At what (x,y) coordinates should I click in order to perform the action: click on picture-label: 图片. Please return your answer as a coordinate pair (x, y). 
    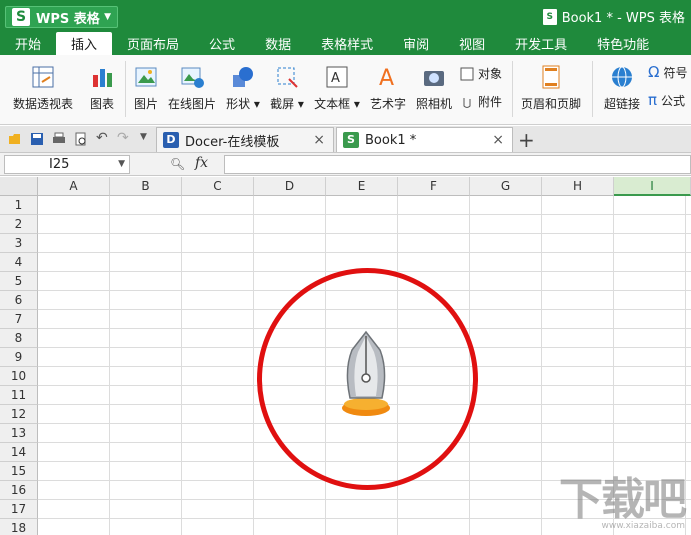
    Looking at the image, I should click on (145, 104).